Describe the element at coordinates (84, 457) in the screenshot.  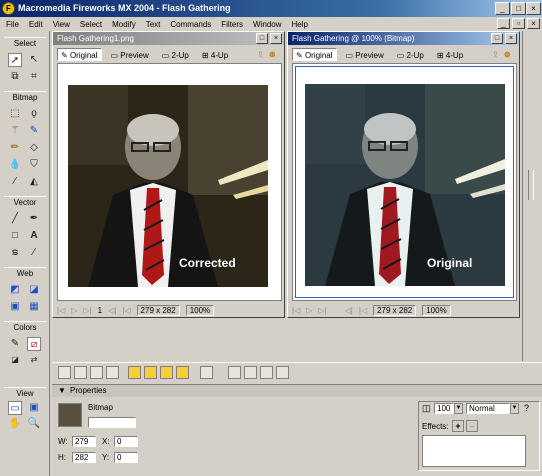
I see `height-field: 282` at that location.